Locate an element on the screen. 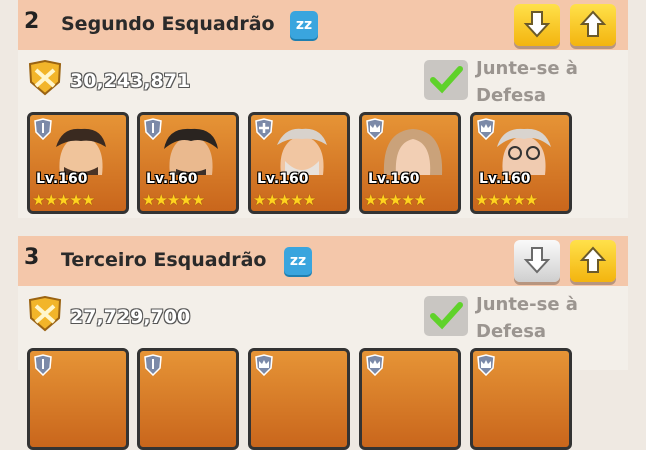 The image size is (646, 450). hero-slot-4: Lv.160 ★★★★★ is located at coordinates (410, 163).